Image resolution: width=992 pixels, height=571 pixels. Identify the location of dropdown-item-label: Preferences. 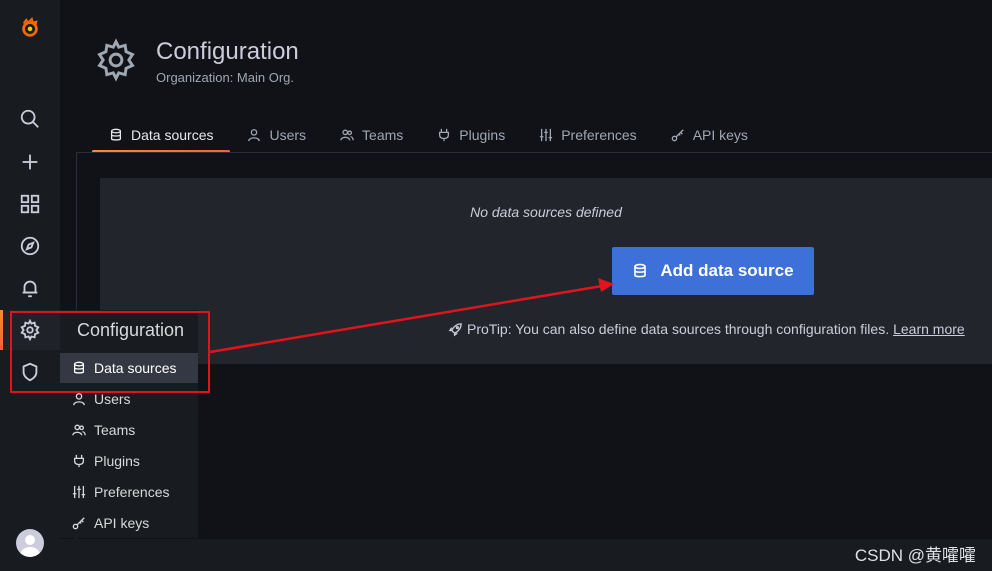
(132, 492).